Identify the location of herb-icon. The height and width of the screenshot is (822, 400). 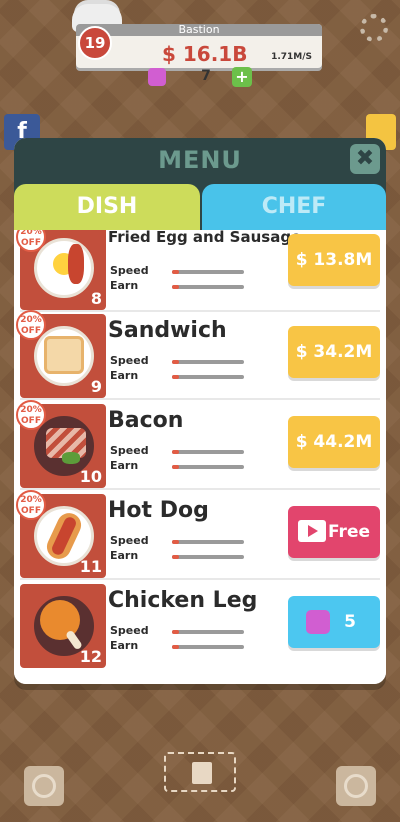
(71, 458).